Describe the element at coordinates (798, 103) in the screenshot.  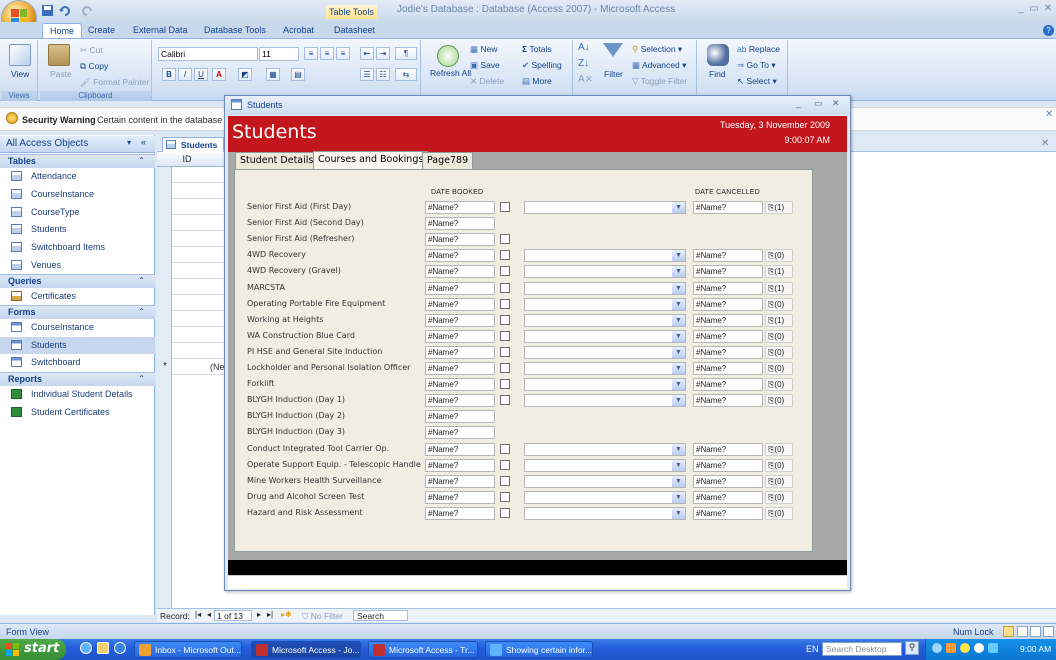
I see `form-minimize-button: _` at that location.